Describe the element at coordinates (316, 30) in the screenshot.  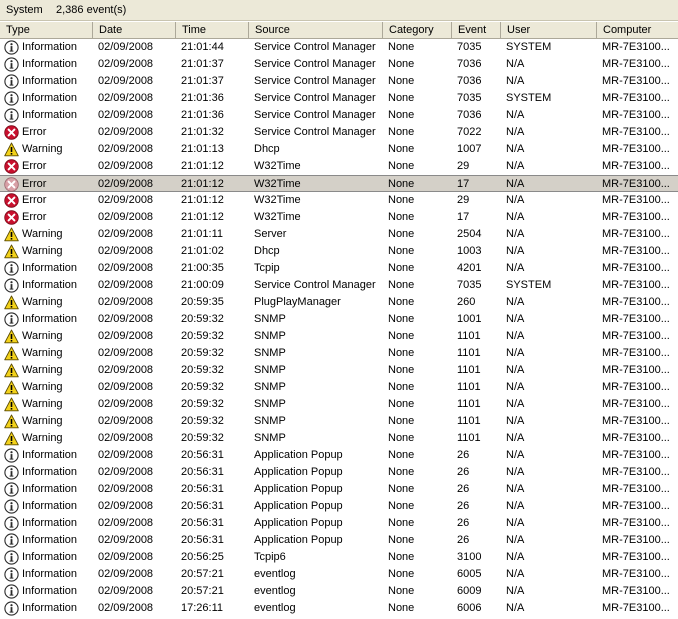
I see `column-header-source: Source` at that location.